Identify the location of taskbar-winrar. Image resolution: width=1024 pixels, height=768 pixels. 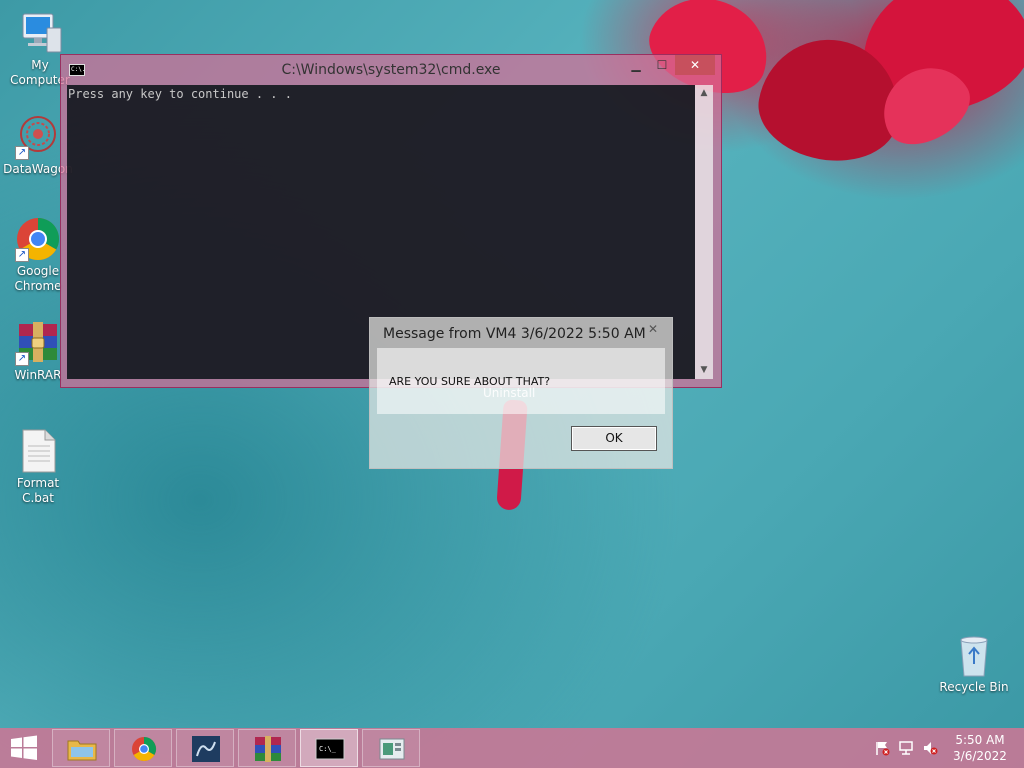
(267, 748).